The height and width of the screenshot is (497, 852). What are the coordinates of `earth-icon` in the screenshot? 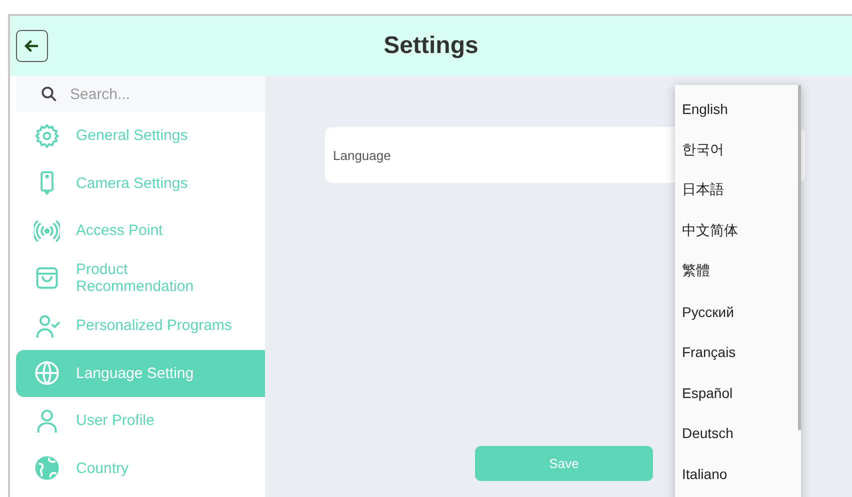 It's located at (47, 468).